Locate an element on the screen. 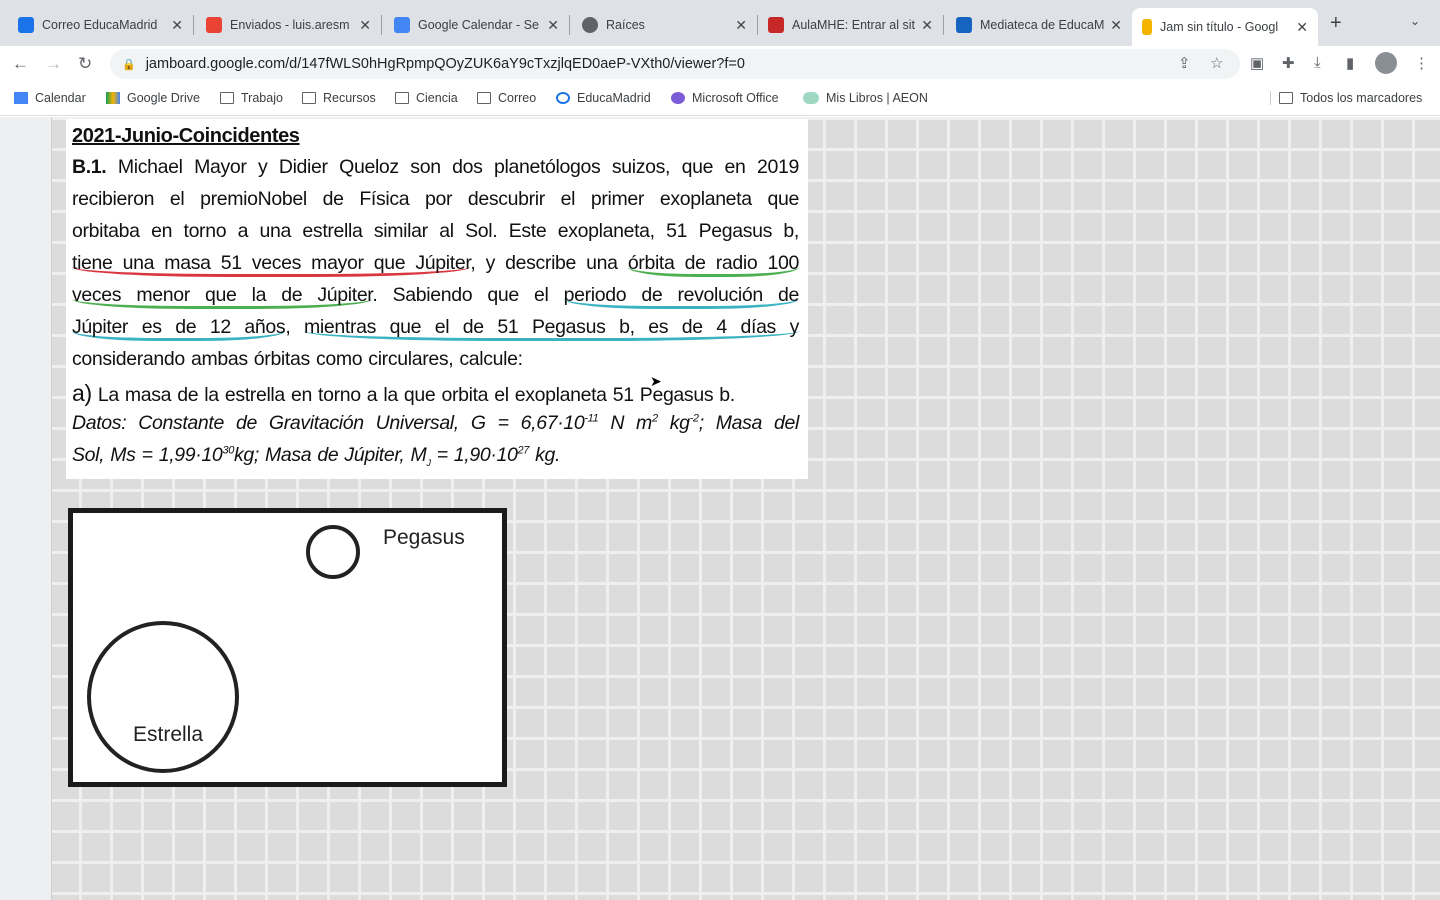  download-icon: ⤓ is located at coordinates (1317, 62).